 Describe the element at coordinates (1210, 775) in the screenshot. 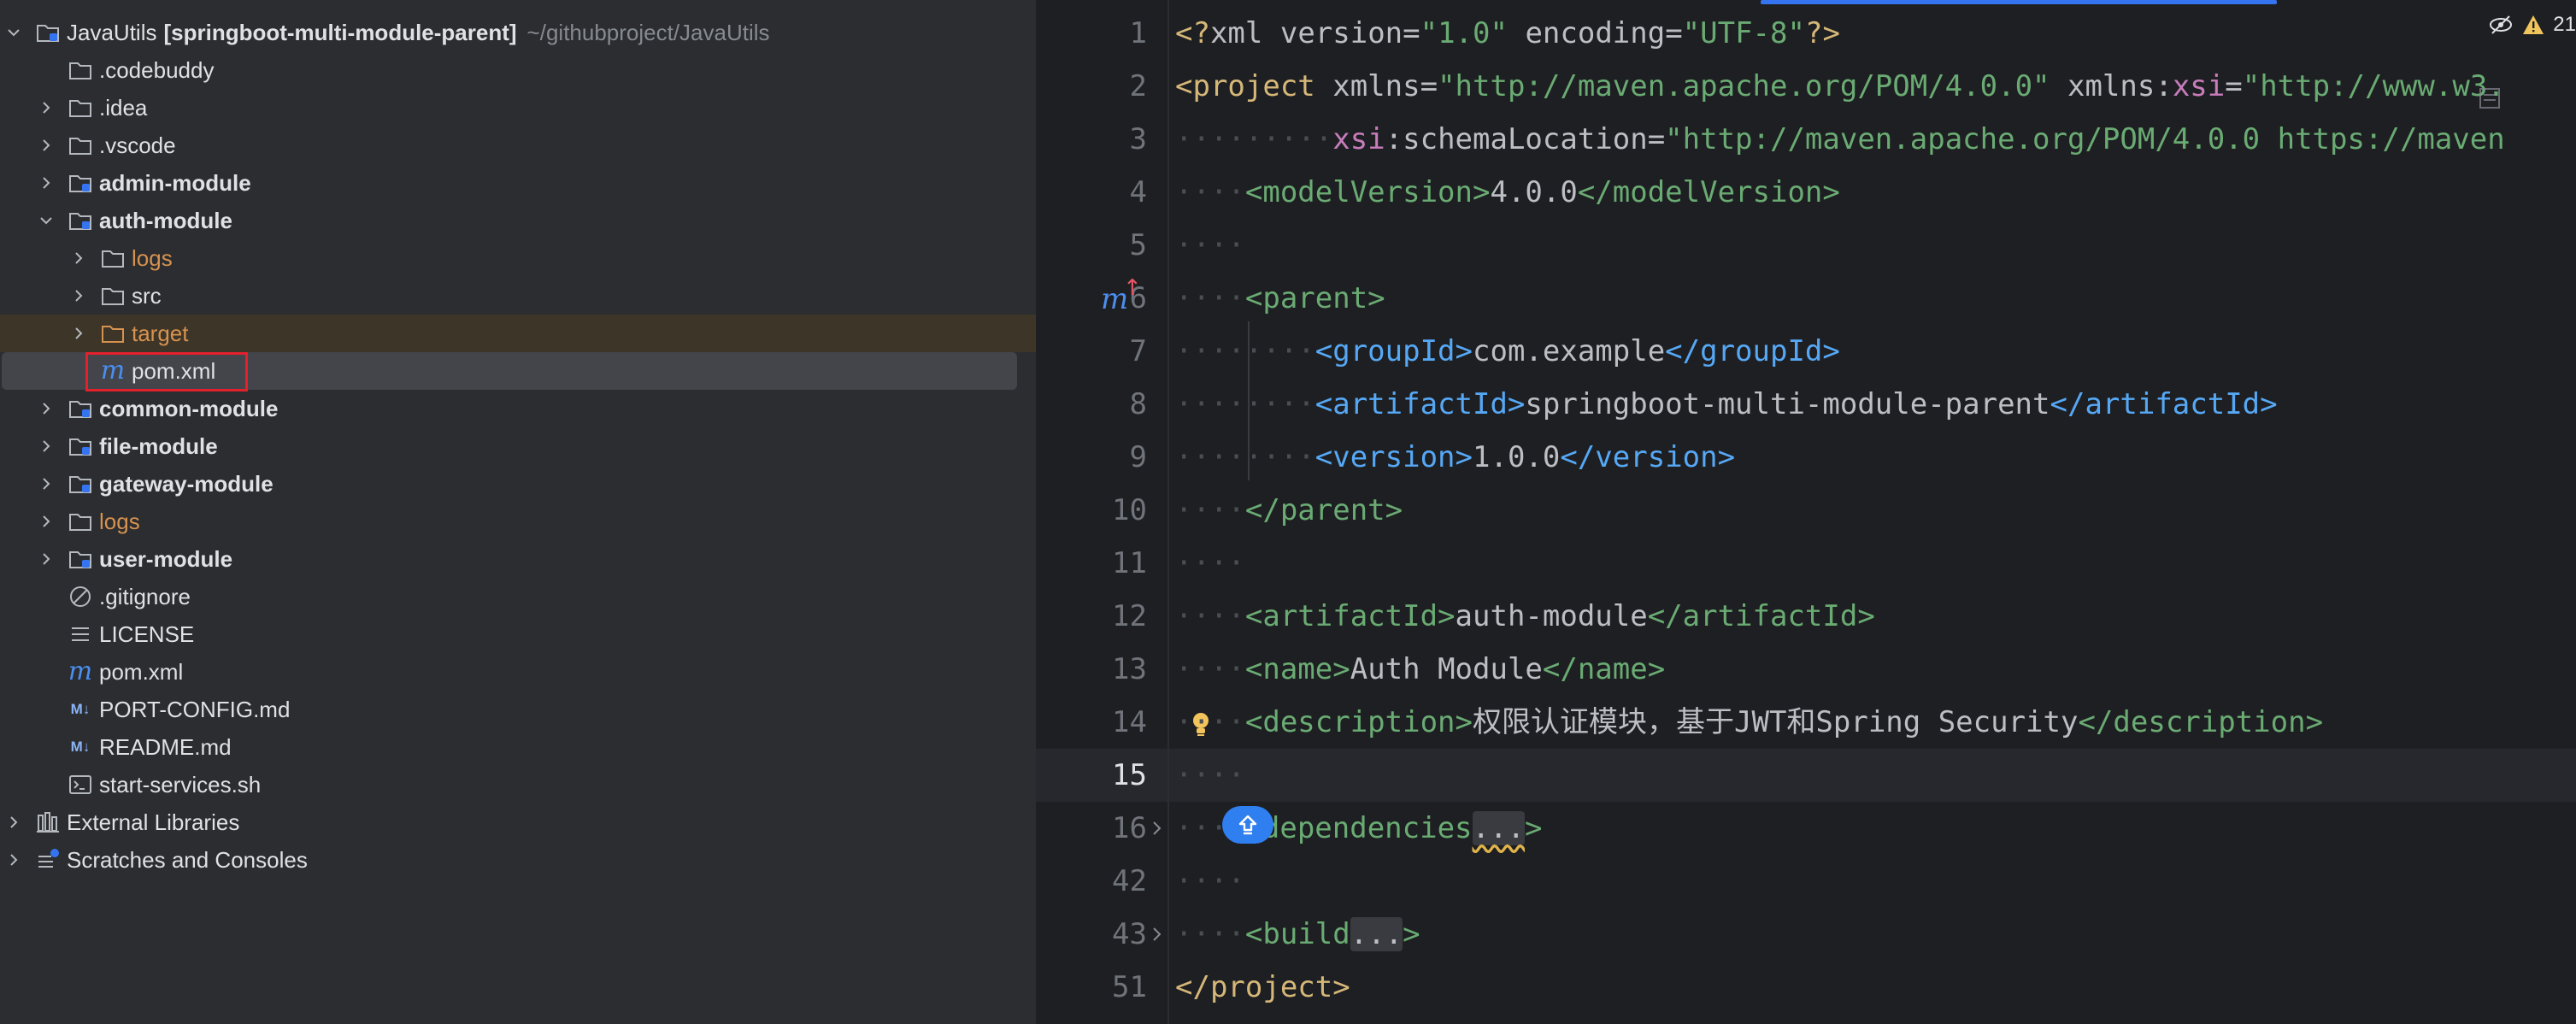

I see `code-line-15: ····` at that location.